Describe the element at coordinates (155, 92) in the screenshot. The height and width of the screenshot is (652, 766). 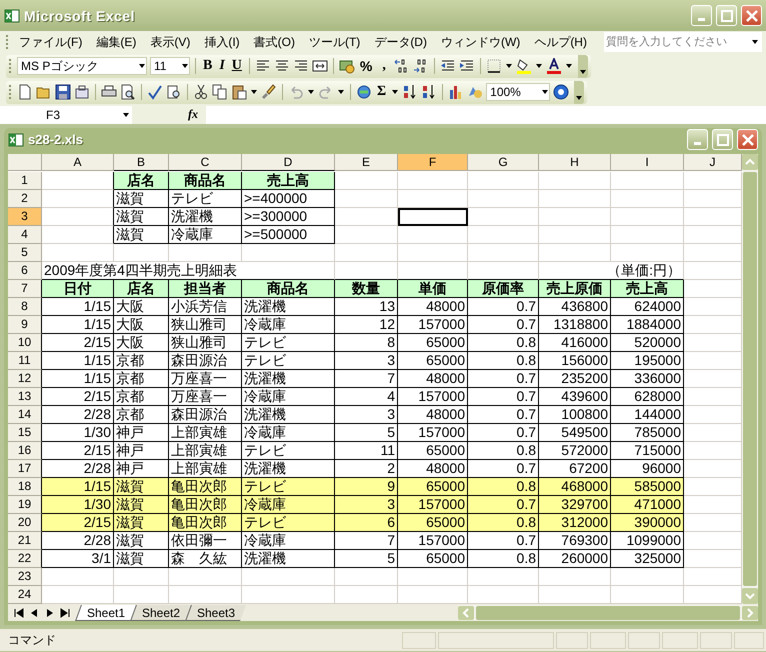
I see `spelling-icon` at that location.